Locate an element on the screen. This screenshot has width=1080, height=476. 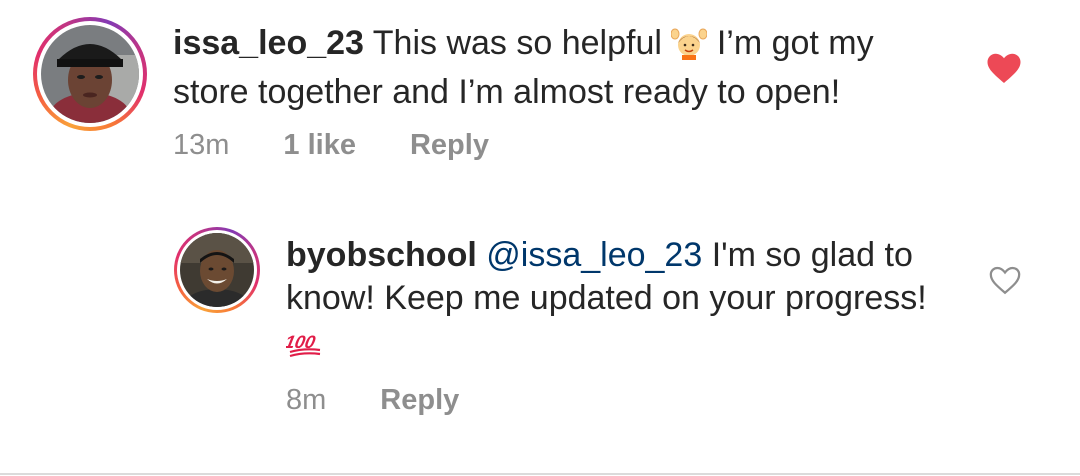
person-raising-hands-emoji is located at coordinates (689, 47).